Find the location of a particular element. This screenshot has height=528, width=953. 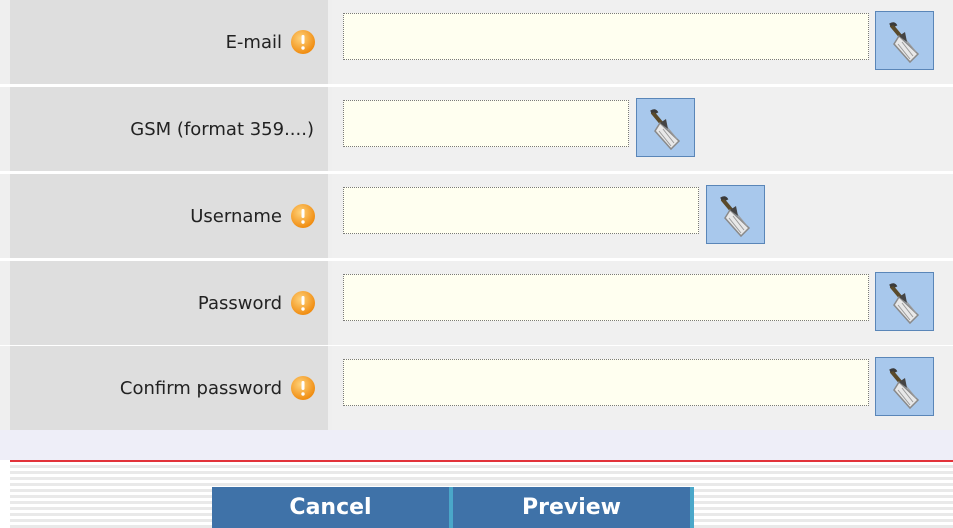

input-cell-password is located at coordinates (642, 303).